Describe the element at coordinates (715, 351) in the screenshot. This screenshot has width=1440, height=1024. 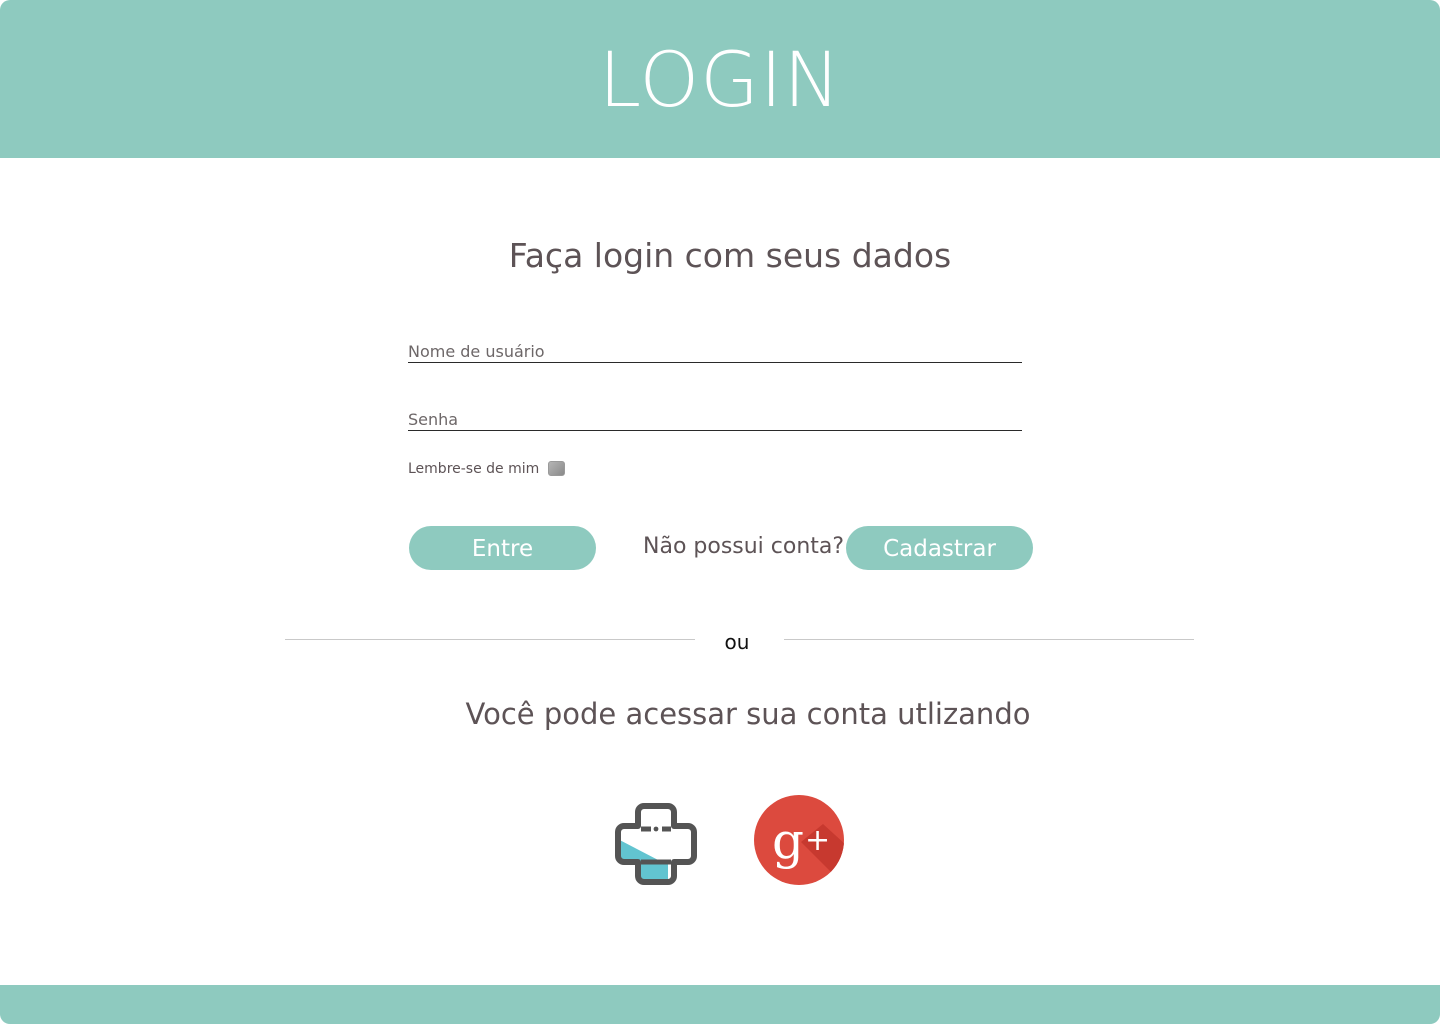
I see `username-input` at that location.